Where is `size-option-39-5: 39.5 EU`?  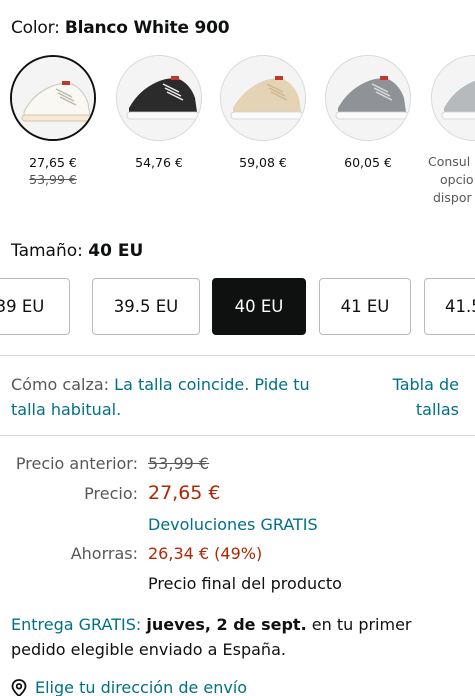
size-option-39-5: 39.5 EU is located at coordinates (146, 306).